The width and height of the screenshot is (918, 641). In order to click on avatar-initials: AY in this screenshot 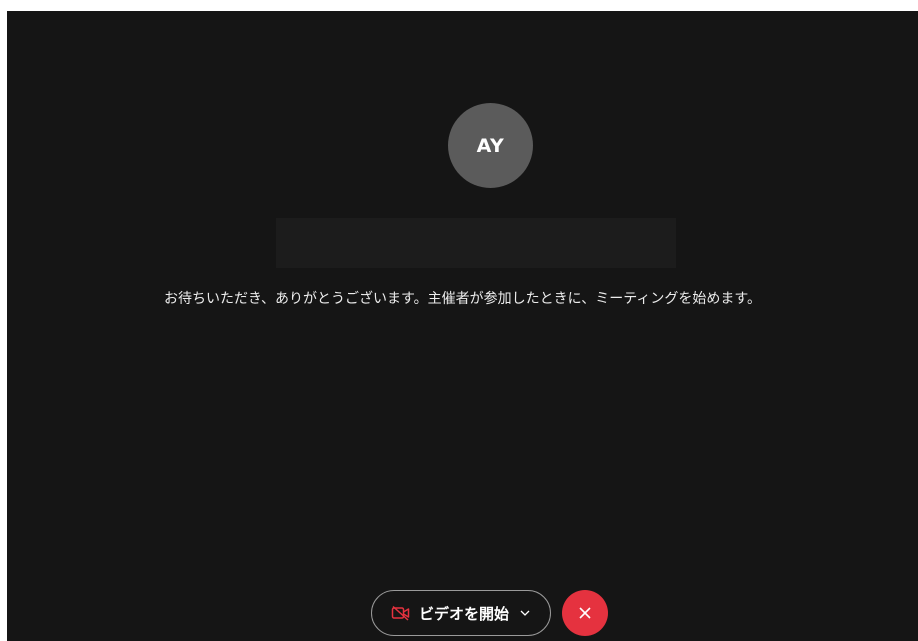, I will do `click(490, 145)`.